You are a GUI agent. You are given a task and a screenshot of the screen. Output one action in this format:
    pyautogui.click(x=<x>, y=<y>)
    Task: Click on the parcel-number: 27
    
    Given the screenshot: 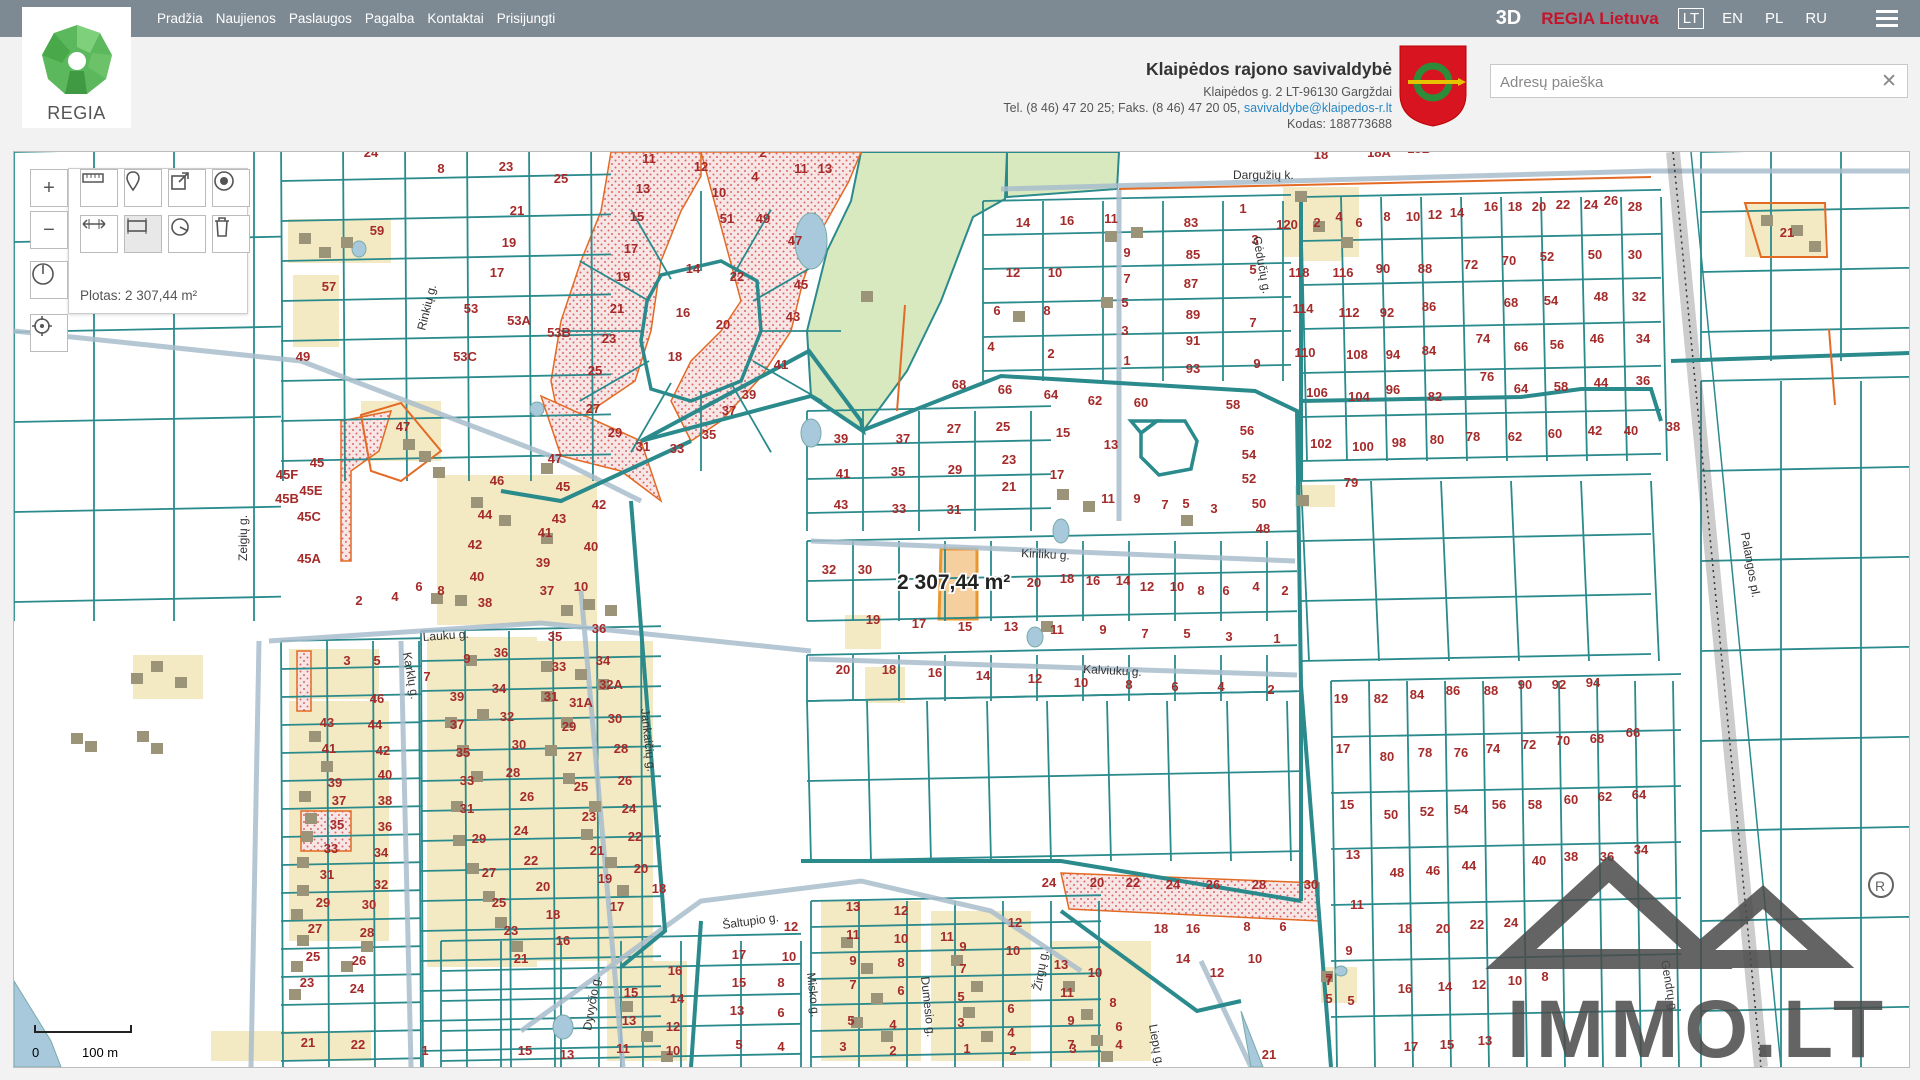 What is the action you would take?
    pyautogui.click(x=315, y=928)
    